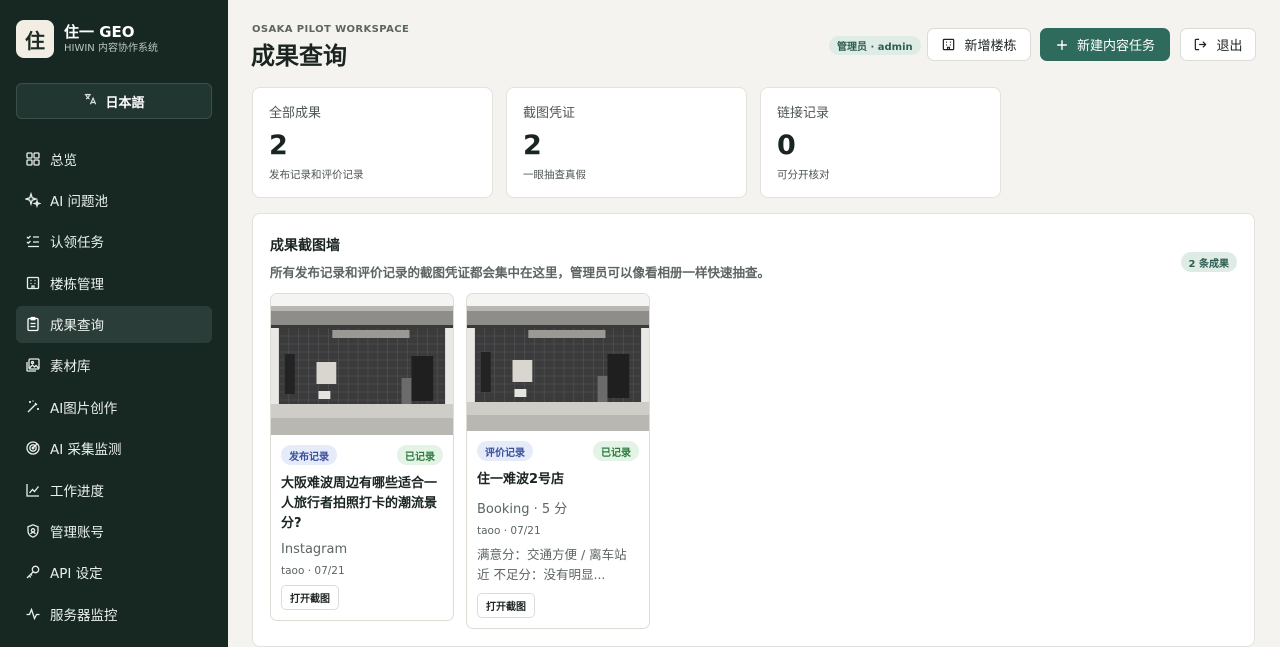 Image resolution: width=1280 pixels, height=647 pixels. What do you see at coordinates (1208, 262) in the screenshot?
I see `result-count-badge: 2 条成果` at bounding box center [1208, 262].